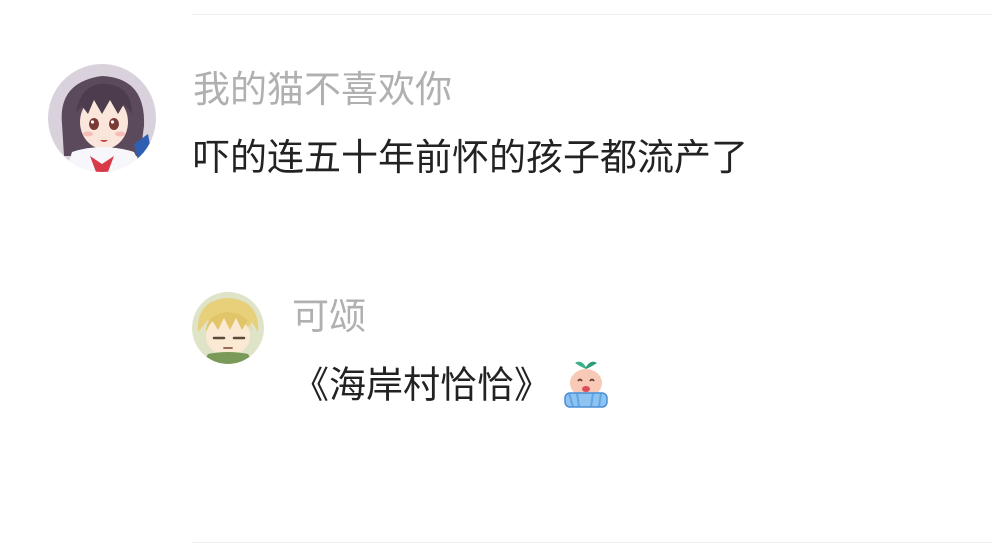 The height and width of the screenshot is (558, 992). I want to click on reply-text: 《海岸村恰恰》, so click(421, 385).